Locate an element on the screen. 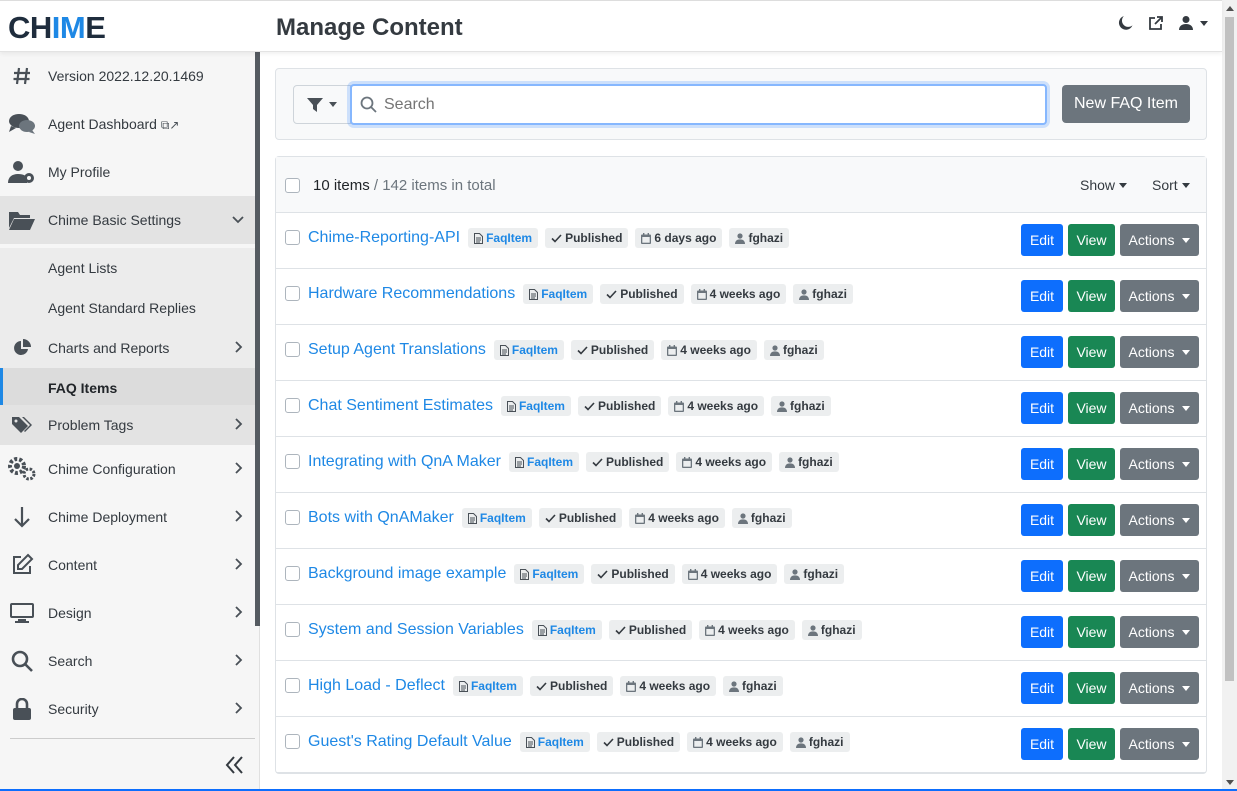 The image size is (1237, 791). sidebar-item-chime-configuration: Chime Configuration is located at coordinates (127, 469).